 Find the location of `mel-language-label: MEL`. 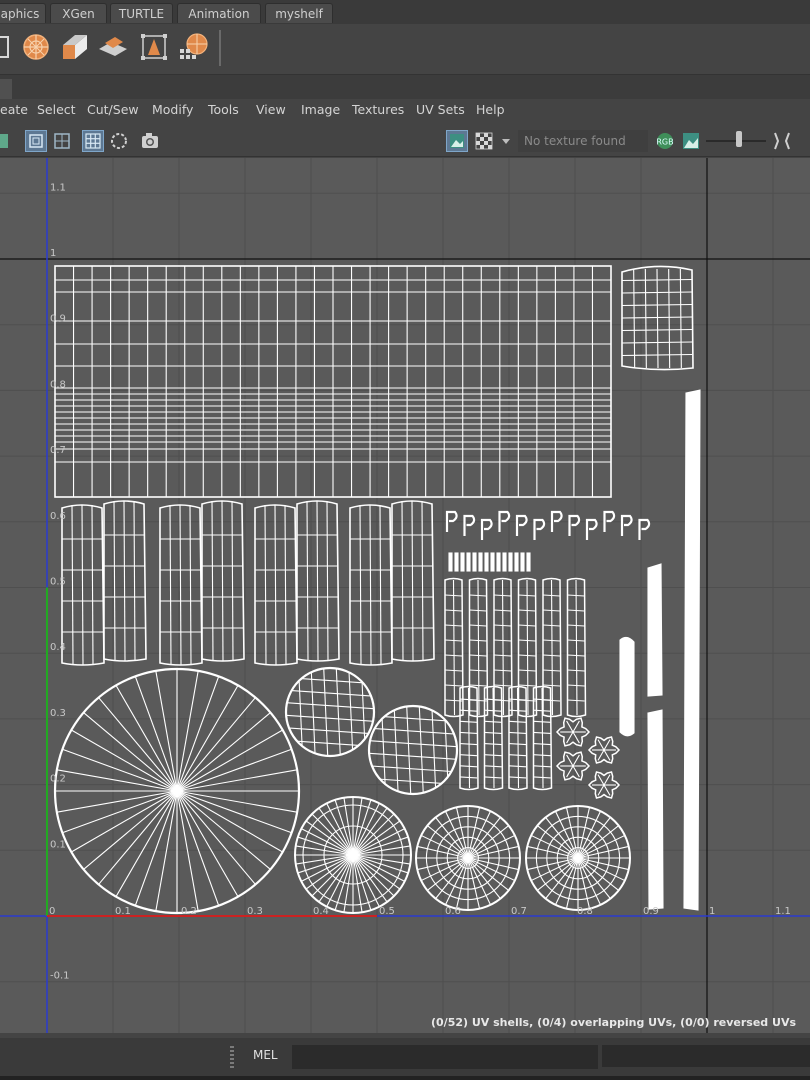

mel-language-label: MEL is located at coordinates (265, 1055).